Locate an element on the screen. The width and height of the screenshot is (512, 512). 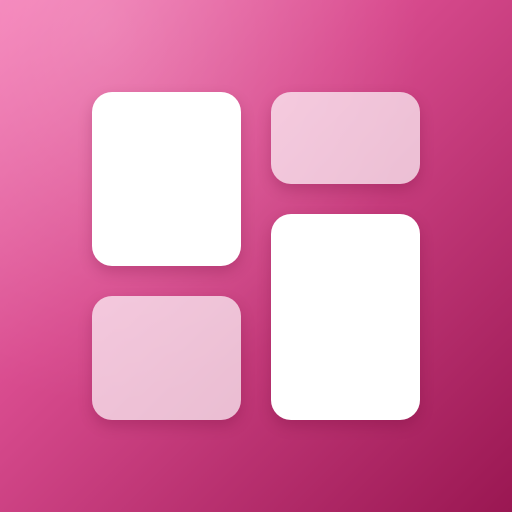
tile-top-left is located at coordinates (166, 179).